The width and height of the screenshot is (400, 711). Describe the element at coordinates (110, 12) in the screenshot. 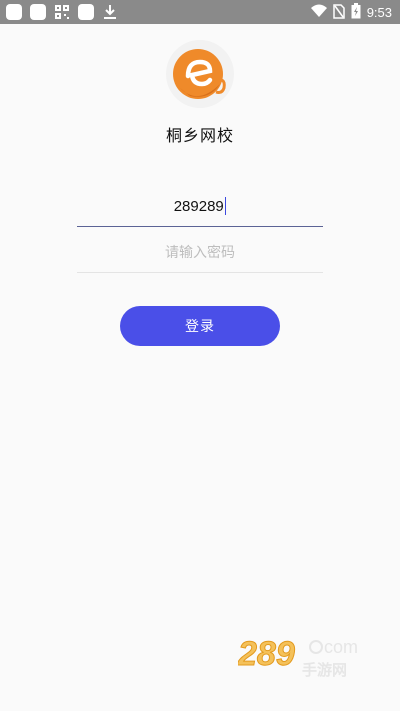

I see `download-icon` at that location.